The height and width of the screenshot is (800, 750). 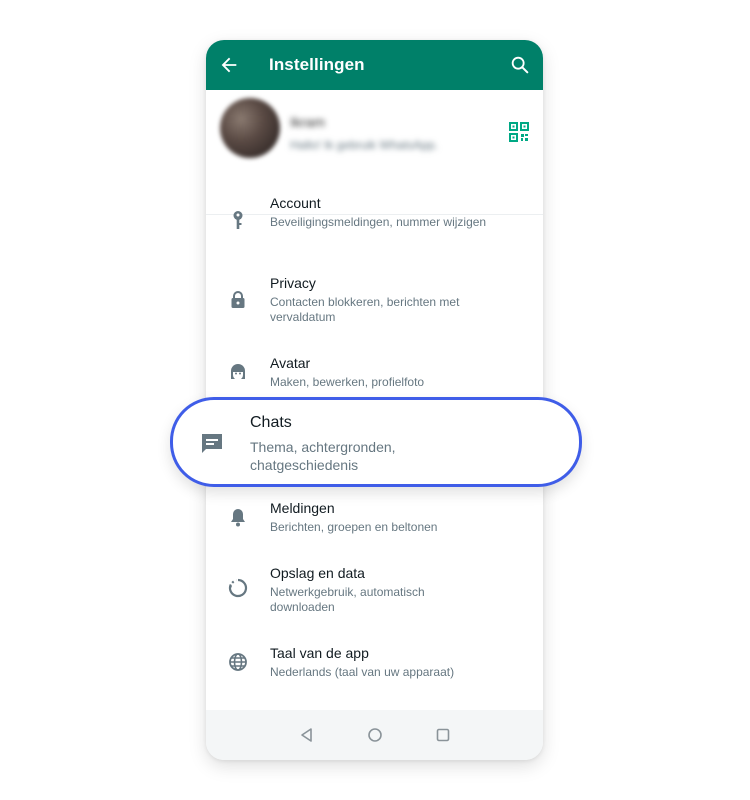 What do you see at coordinates (212, 443) in the screenshot?
I see `chat-icon` at bounding box center [212, 443].